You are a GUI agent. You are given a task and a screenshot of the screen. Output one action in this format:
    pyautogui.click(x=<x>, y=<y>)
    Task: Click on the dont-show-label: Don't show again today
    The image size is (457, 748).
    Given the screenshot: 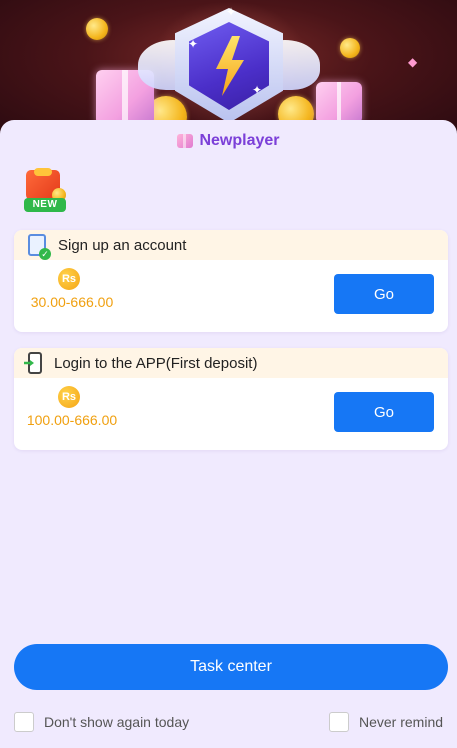 What is the action you would take?
    pyautogui.click(x=117, y=722)
    